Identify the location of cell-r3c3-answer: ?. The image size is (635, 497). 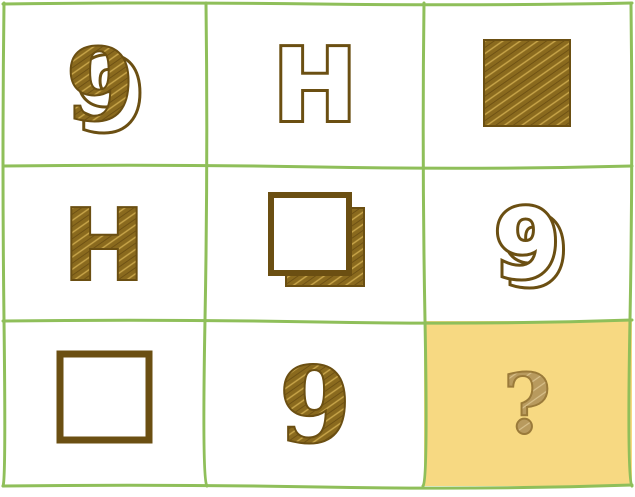
(527, 405).